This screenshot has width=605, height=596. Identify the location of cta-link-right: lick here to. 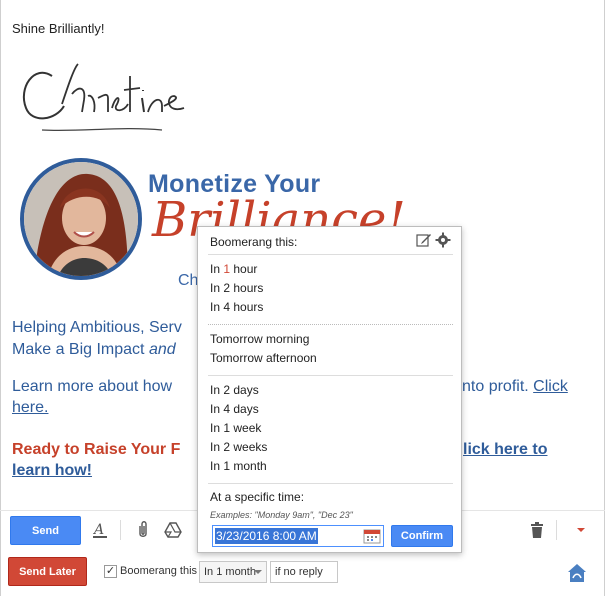
(505, 450).